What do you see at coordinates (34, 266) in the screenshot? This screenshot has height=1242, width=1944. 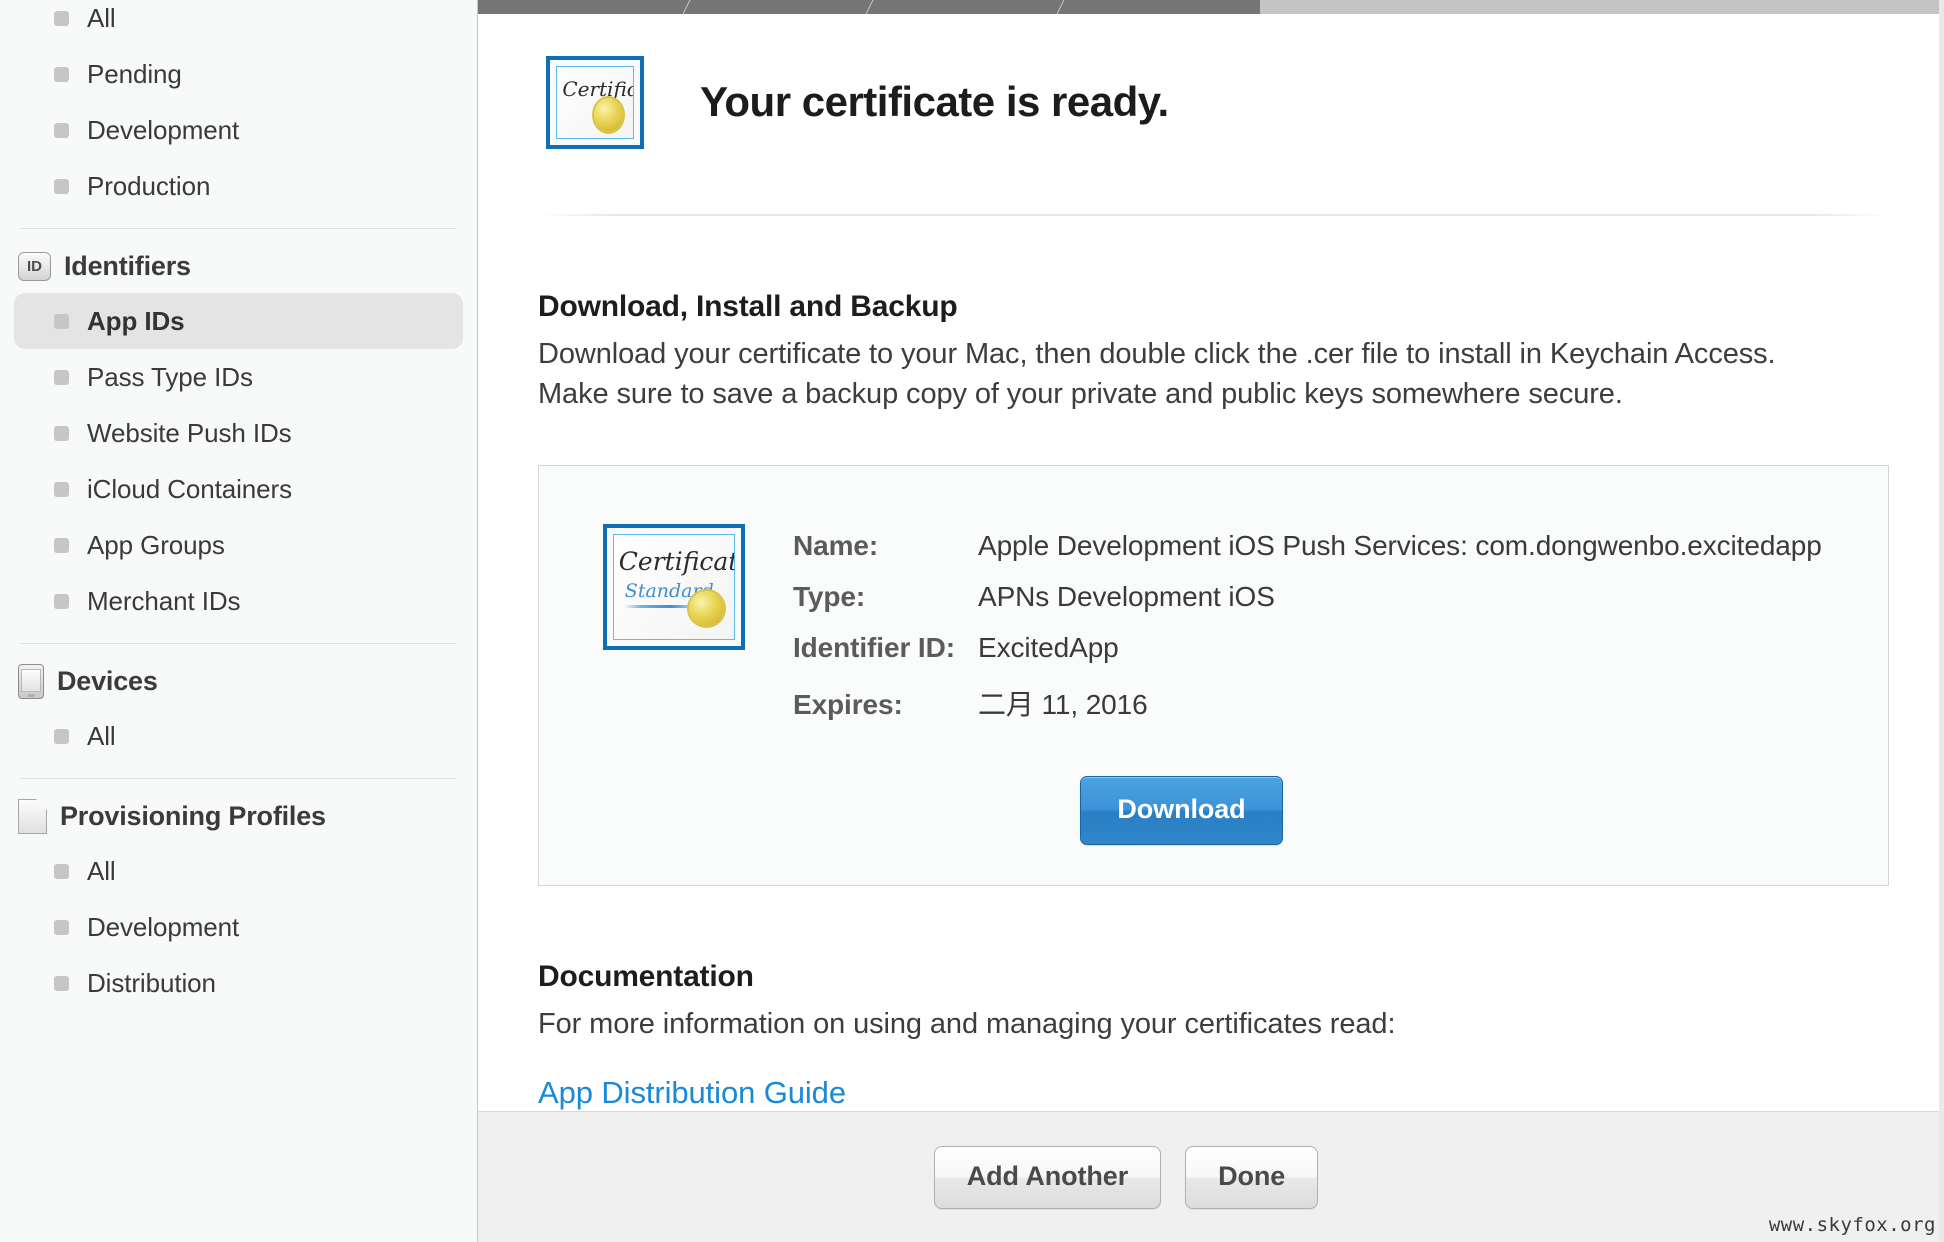 I see `id-badge-icon: ID` at bounding box center [34, 266].